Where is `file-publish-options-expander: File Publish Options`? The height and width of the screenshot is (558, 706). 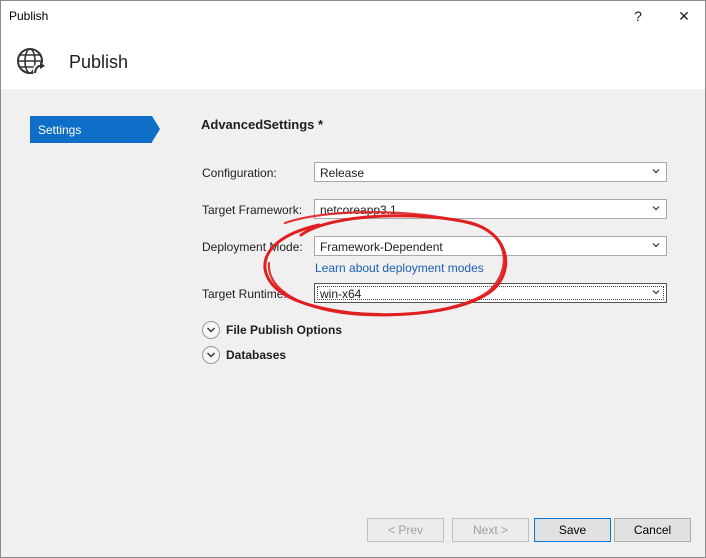 file-publish-options-expander: File Publish Options is located at coordinates (352, 331).